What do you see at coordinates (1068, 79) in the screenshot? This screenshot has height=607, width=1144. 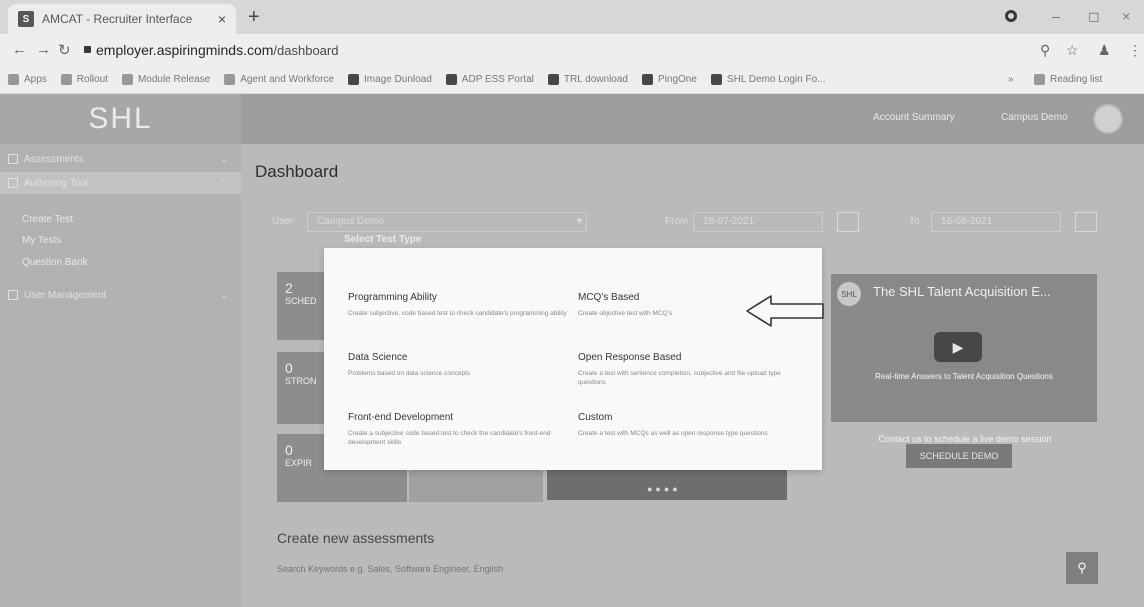 I see `reading-list: Reading list` at bounding box center [1068, 79].